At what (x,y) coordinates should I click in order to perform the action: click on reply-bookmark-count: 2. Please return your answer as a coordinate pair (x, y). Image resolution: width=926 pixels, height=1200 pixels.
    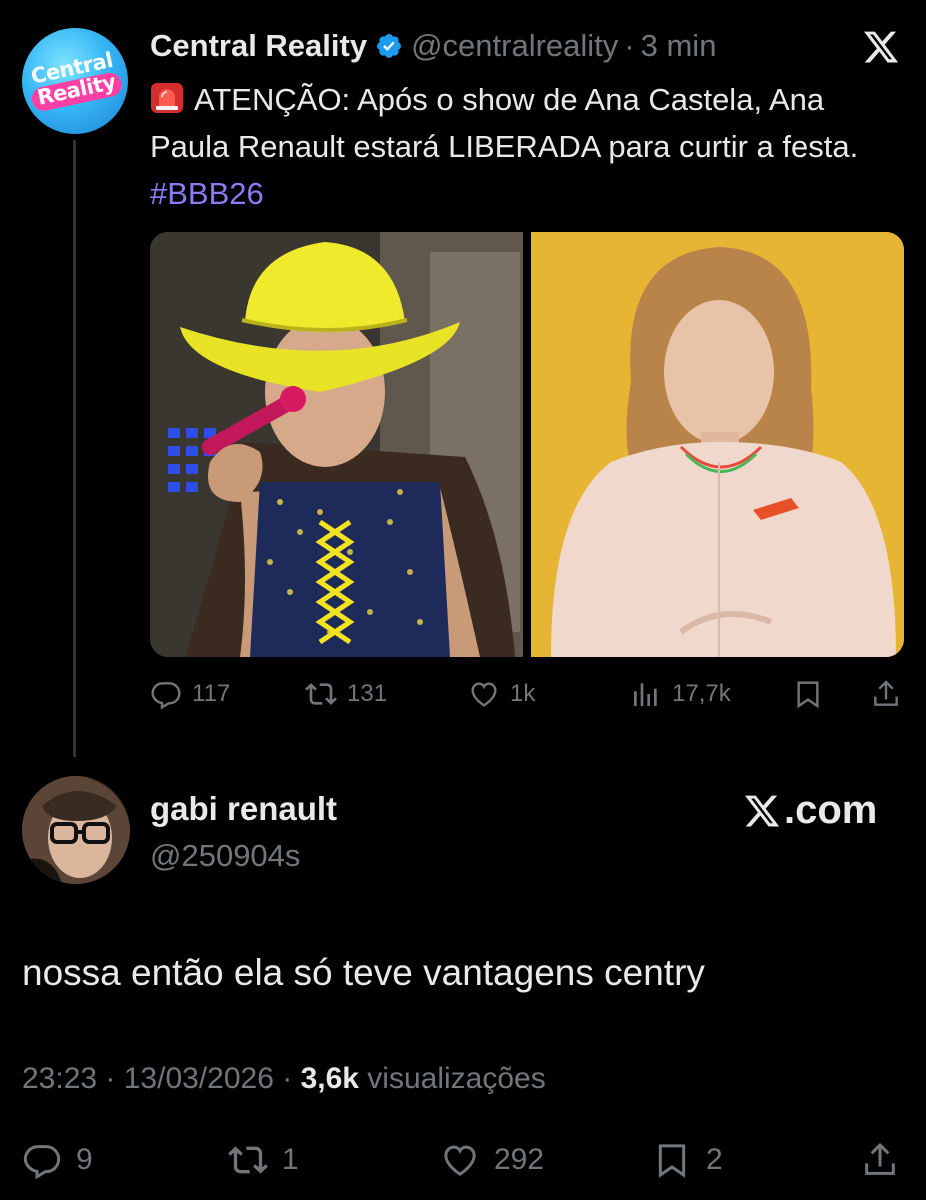
    Looking at the image, I should click on (714, 1159).